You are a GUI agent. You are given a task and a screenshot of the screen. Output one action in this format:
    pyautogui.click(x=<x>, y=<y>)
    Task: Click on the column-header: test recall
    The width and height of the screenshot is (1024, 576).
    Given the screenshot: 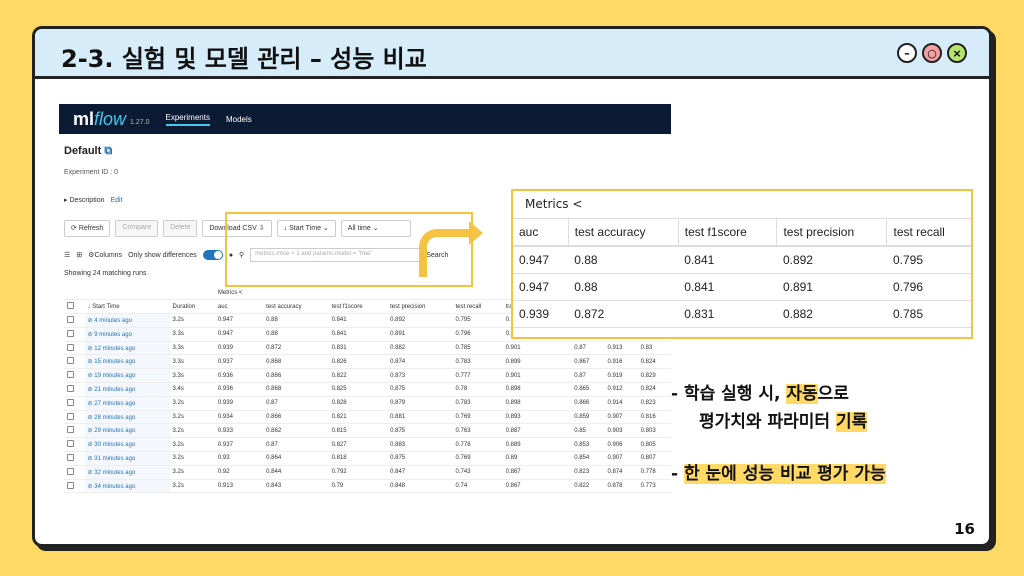 What is the action you would take?
    pyautogui.click(x=477, y=307)
    